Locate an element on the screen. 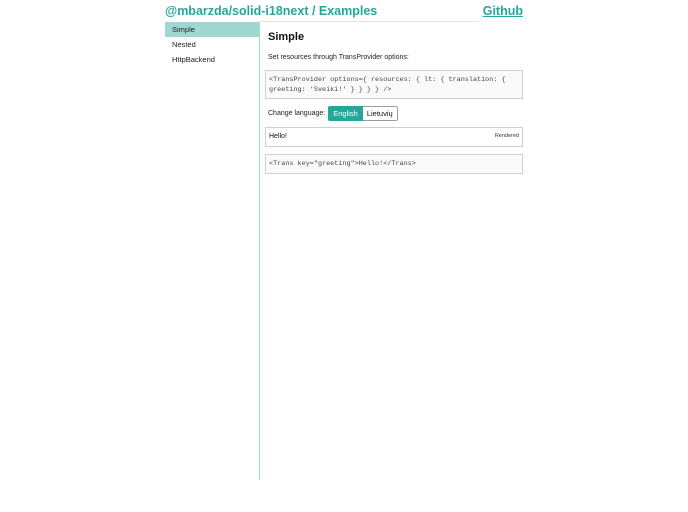 This screenshot has width=688, height=512. sidebar: Simple Nested HttpBackend is located at coordinates (212, 251).